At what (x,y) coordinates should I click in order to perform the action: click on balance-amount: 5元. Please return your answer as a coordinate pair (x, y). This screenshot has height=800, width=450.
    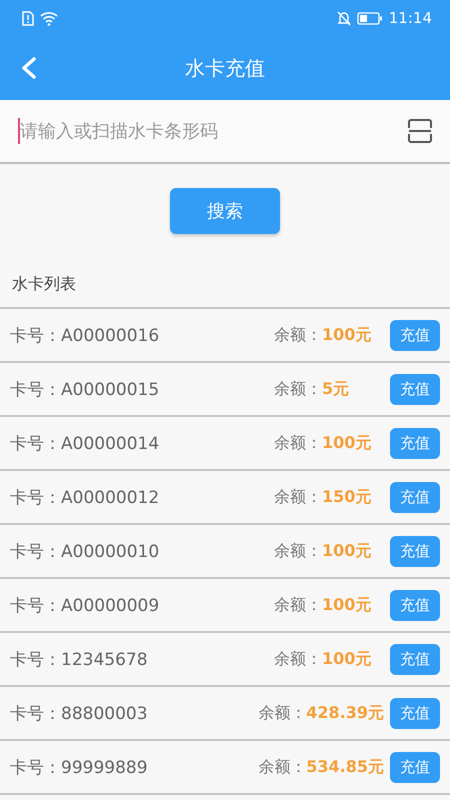
    Looking at the image, I should click on (336, 389).